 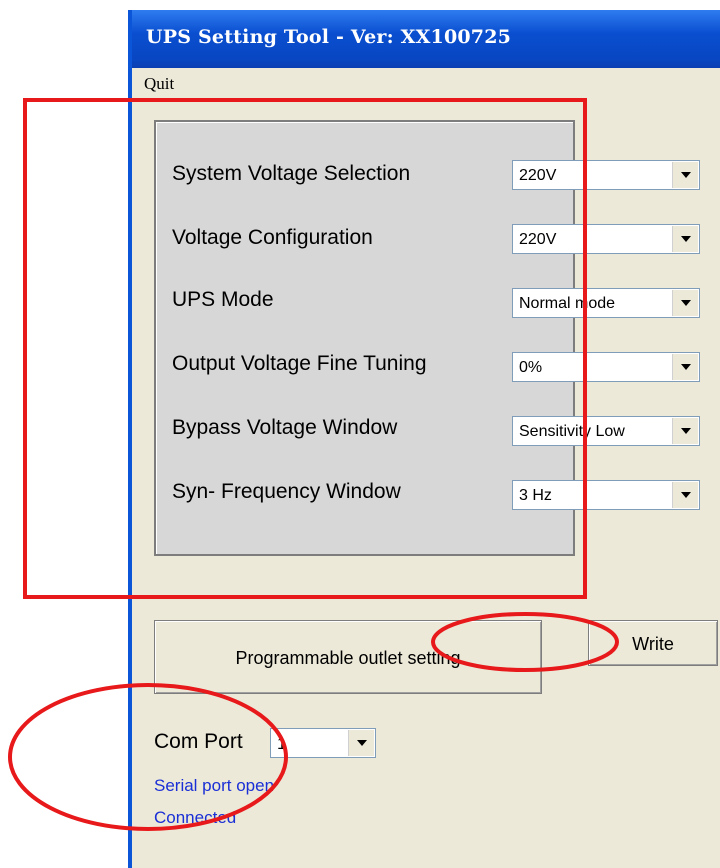 What do you see at coordinates (195, 817) in the screenshot?
I see `connection-status: Connected` at bounding box center [195, 817].